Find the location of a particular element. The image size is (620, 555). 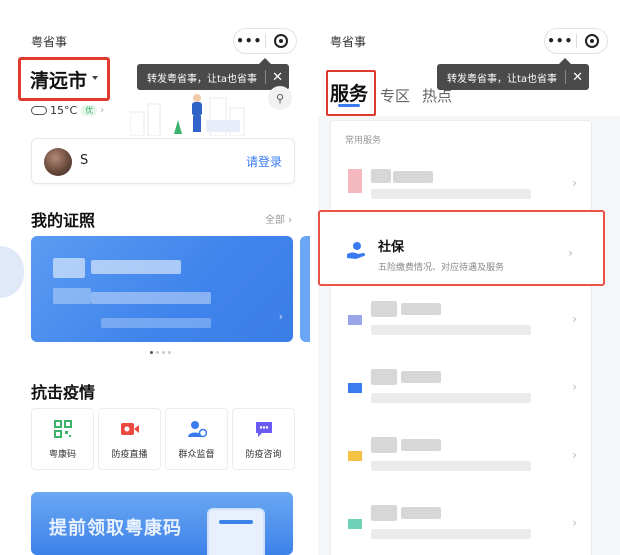

service-live: 防疫直播 is located at coordinates (129, 439).